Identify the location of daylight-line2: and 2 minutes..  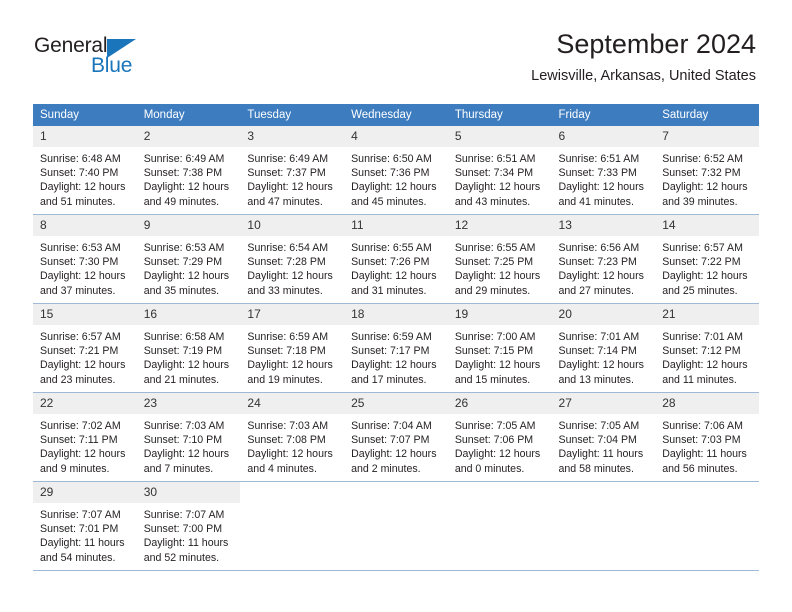
(386, 468).